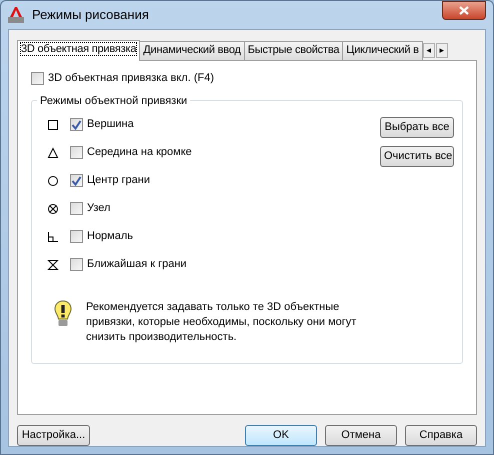 Image resolution: width=494 pixels, height=455 pixels. Describe the element at coordinates (53, 208) in the screenshot. I see `crossed-circle-icon` at that location.